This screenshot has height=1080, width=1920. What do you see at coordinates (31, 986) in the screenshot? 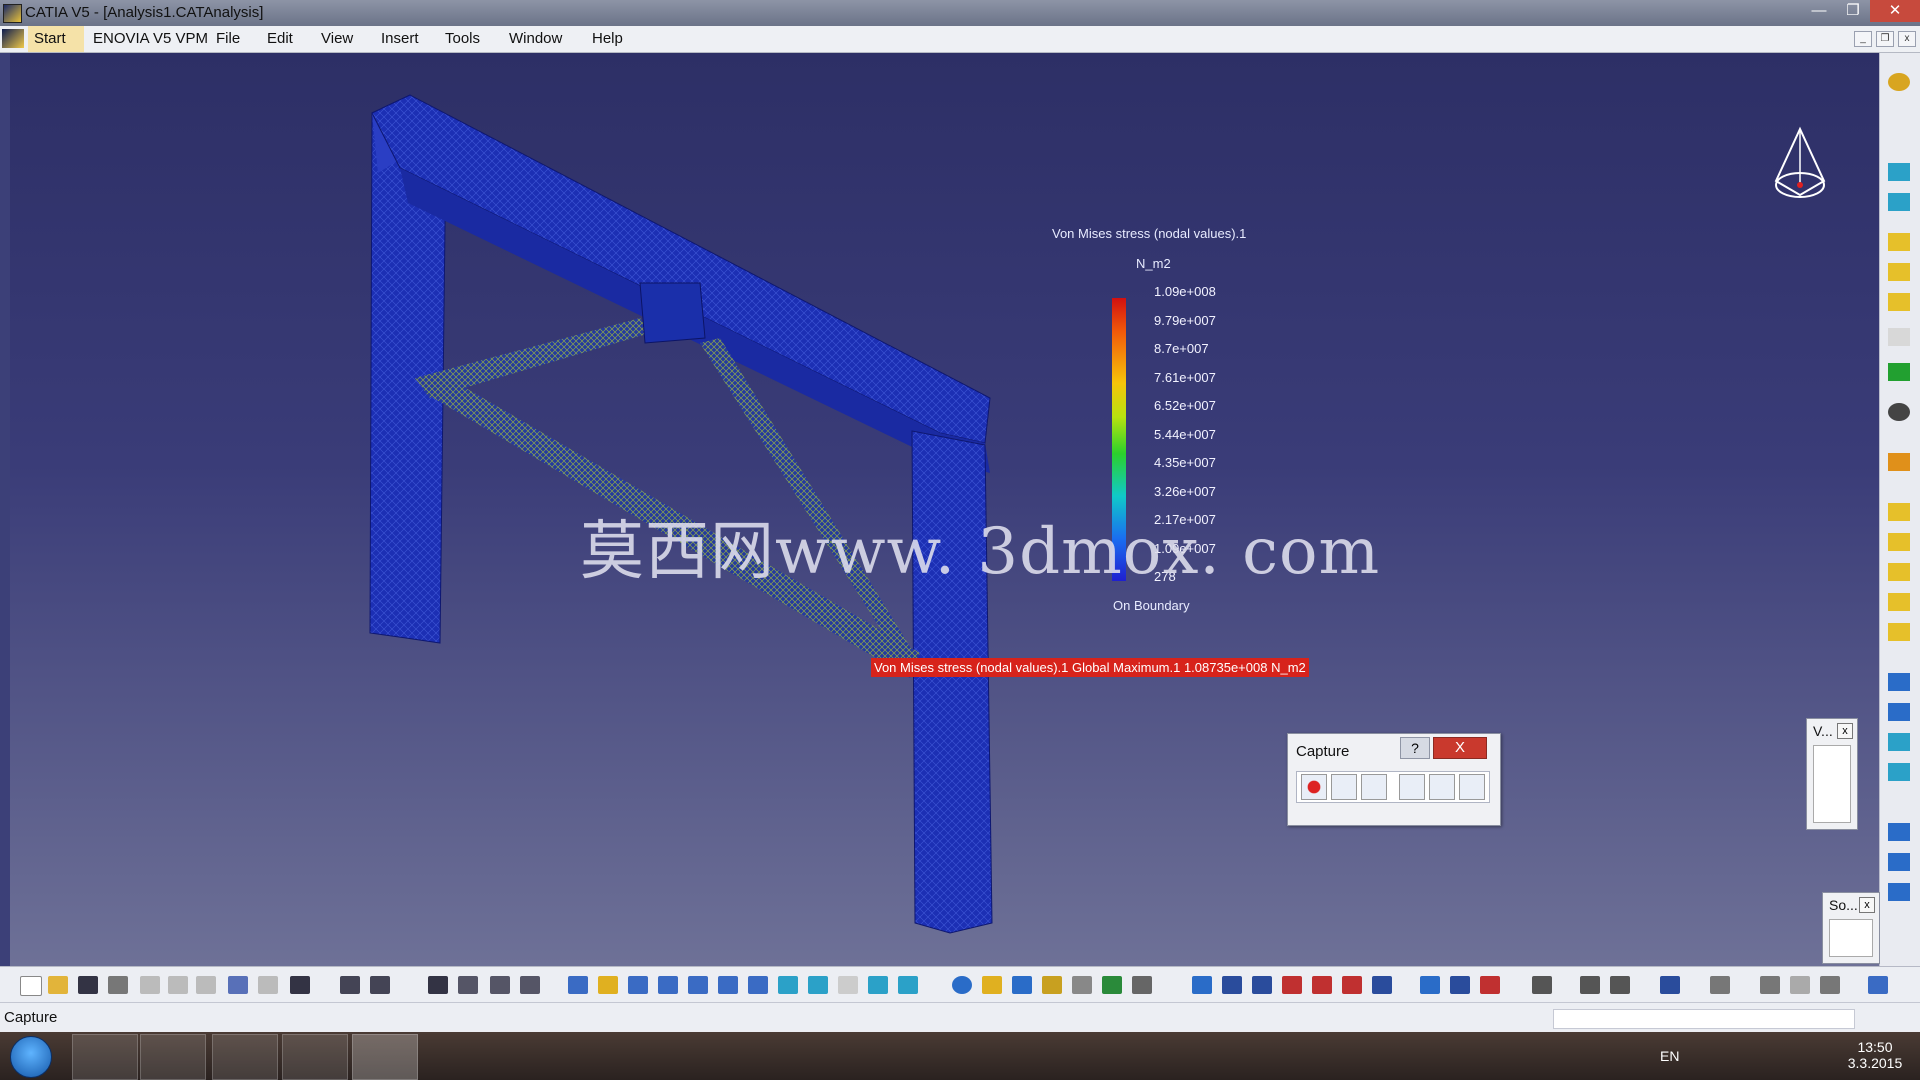
I see `new-icon` at bounding box center [31, 986].